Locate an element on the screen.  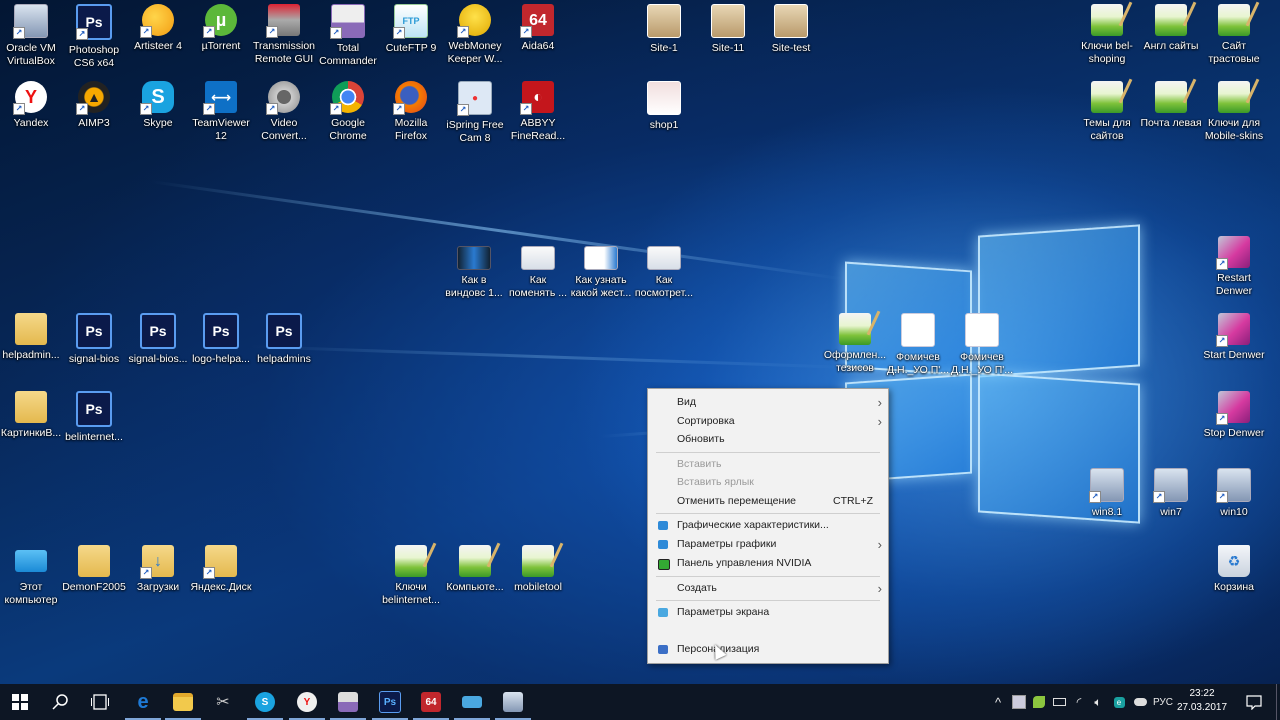
desktop-icon-teamviewer: ⟷ ↗ TeamViewer 12 is located at coordinates (221, 112).